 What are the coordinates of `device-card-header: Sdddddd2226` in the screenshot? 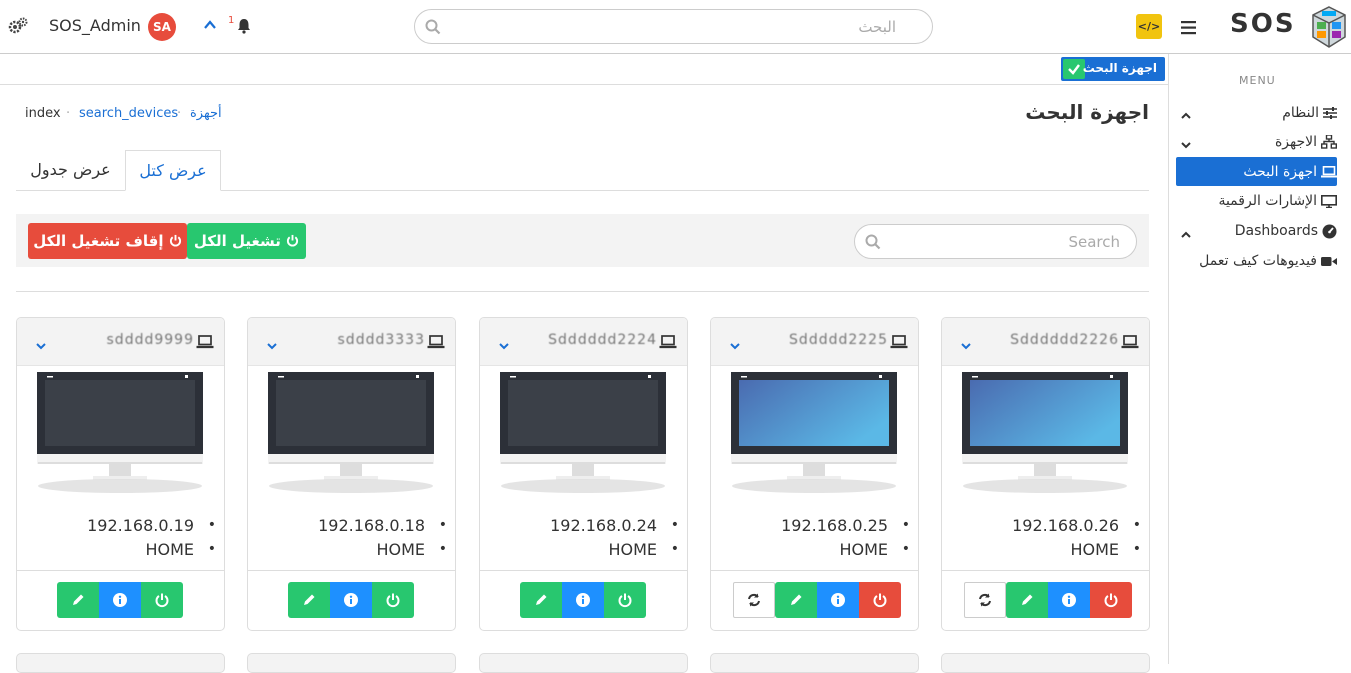 It's located at (1045, 342).